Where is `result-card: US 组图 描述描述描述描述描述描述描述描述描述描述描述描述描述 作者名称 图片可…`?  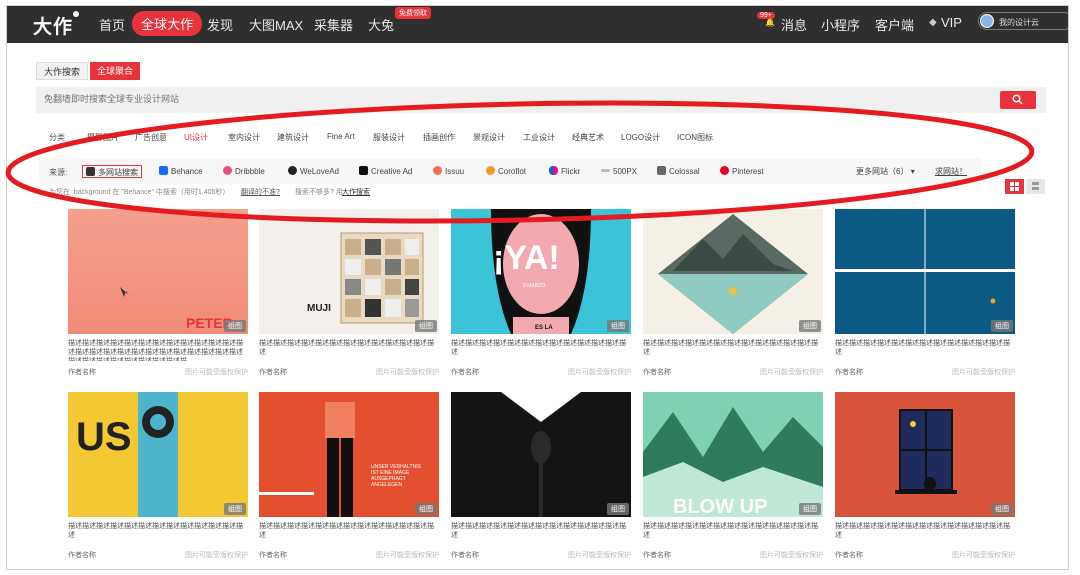
result-card: US 组图 描述描述描述描述描述描述描述描述描述描述描述描述描述 作者名称 图片可… is located at coordinates (158, 476).